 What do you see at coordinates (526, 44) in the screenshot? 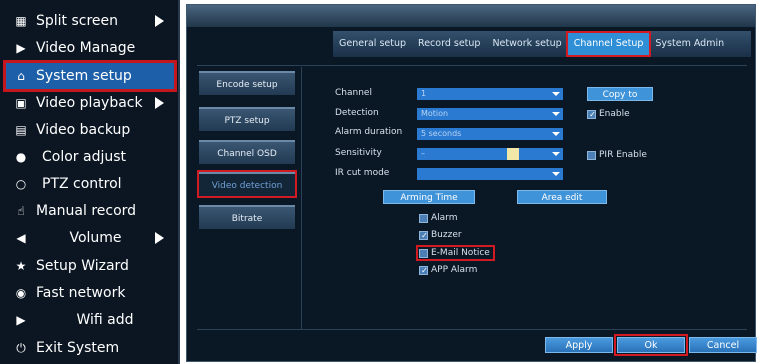
I see `tab-network-setup: Network setup` at bounding box center [526, 44].